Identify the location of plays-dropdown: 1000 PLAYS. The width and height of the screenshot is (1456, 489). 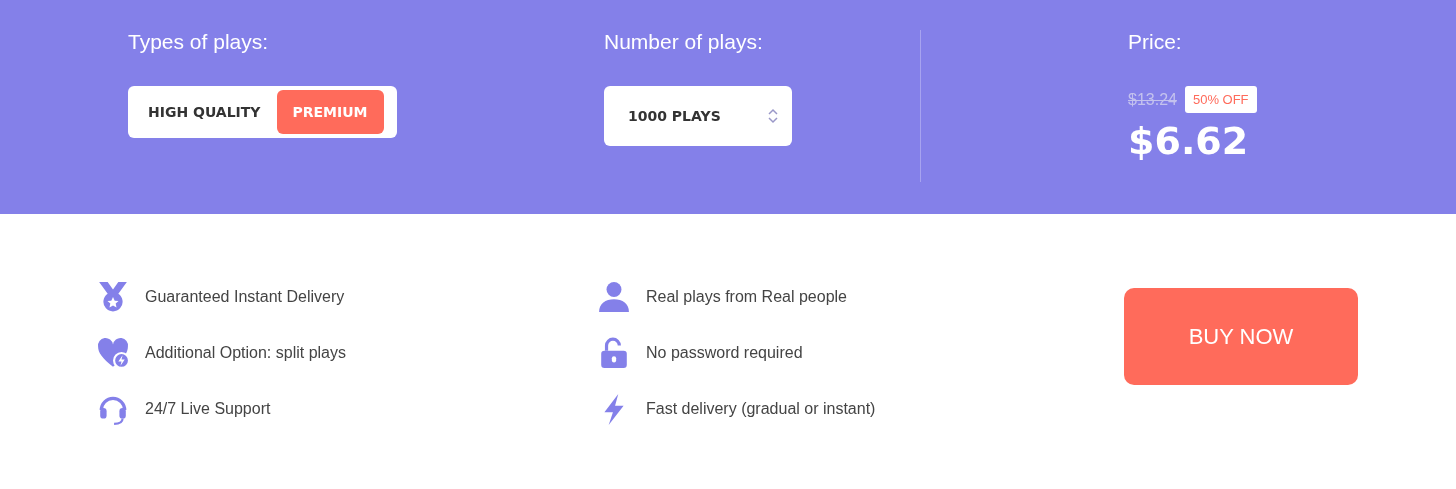
(698, 116).